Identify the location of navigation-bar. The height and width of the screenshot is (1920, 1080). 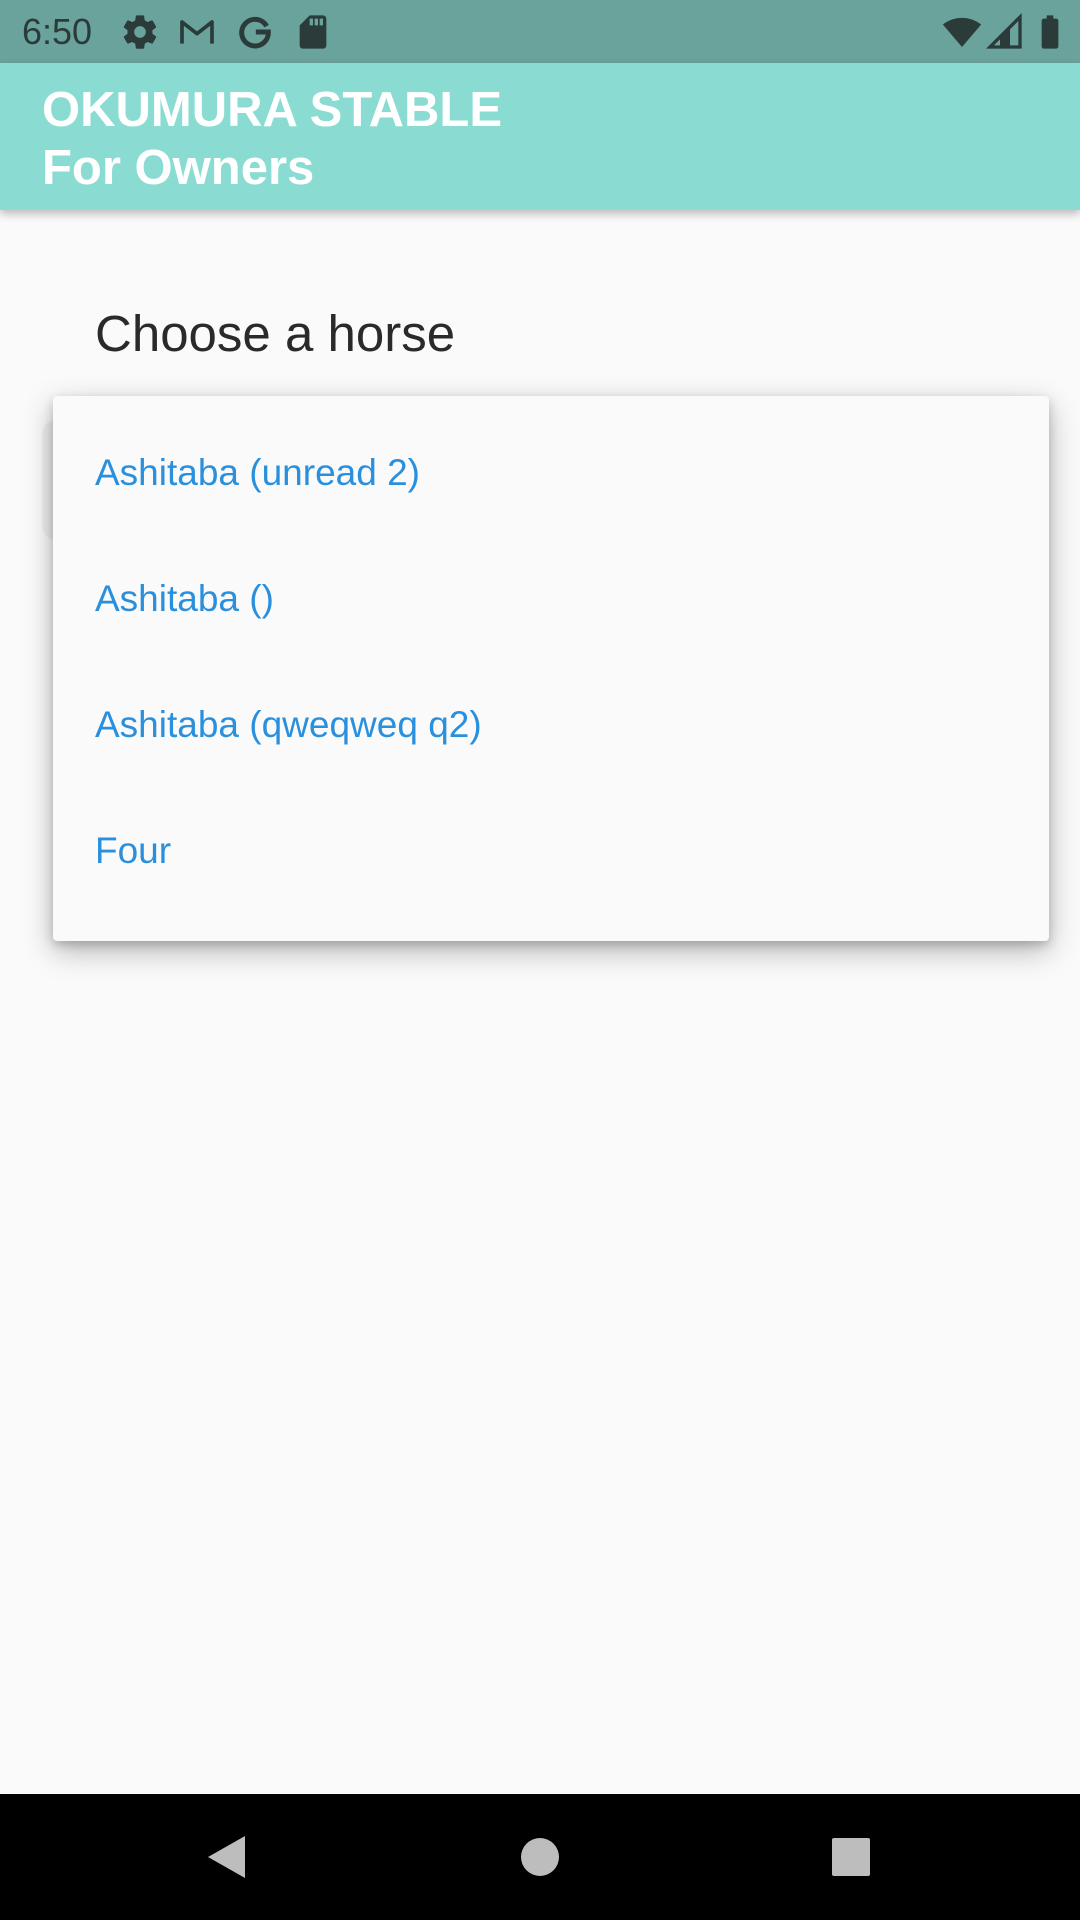
(540, 1857).